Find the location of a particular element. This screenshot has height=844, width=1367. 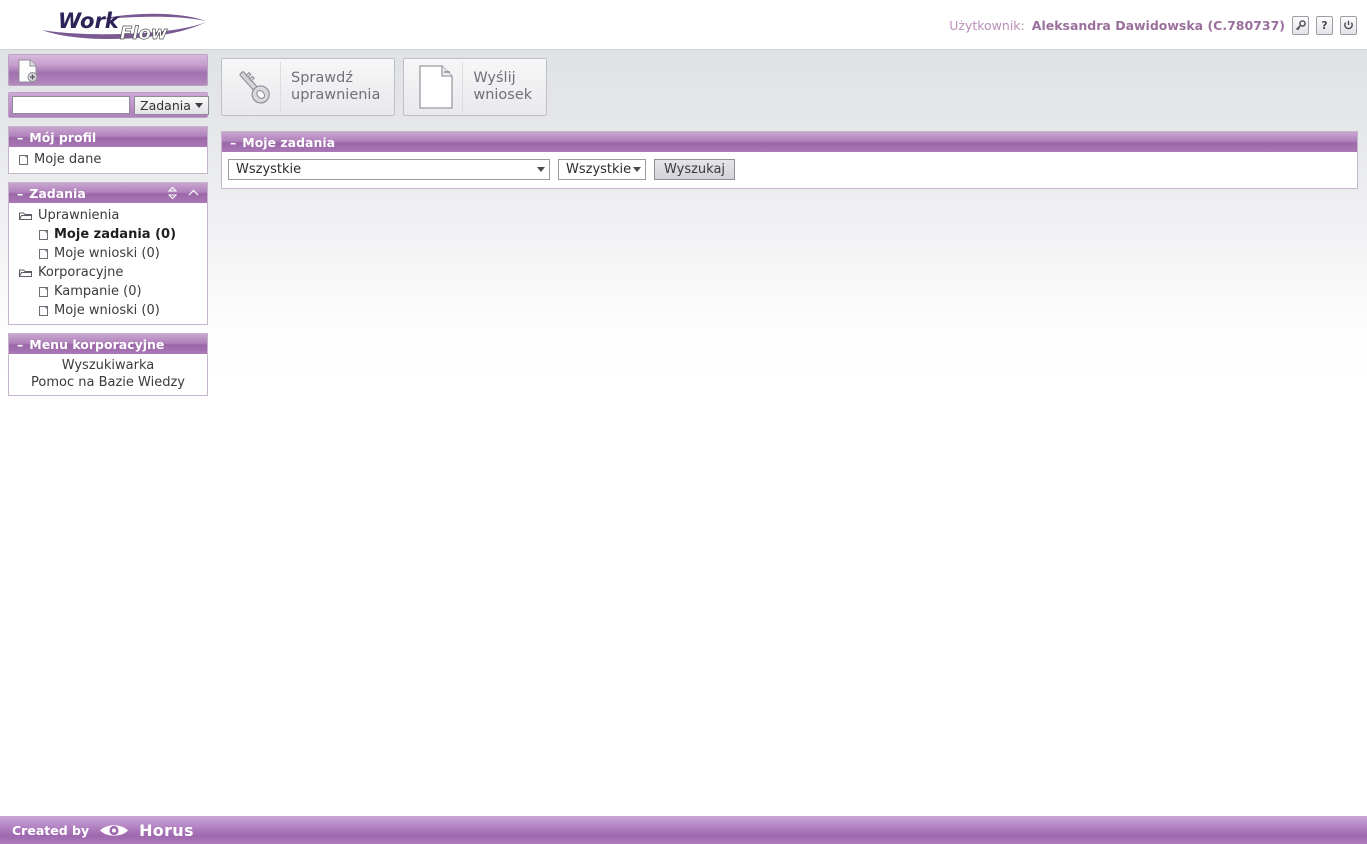

svg-text: Flow is located at coordinates (144, 33).